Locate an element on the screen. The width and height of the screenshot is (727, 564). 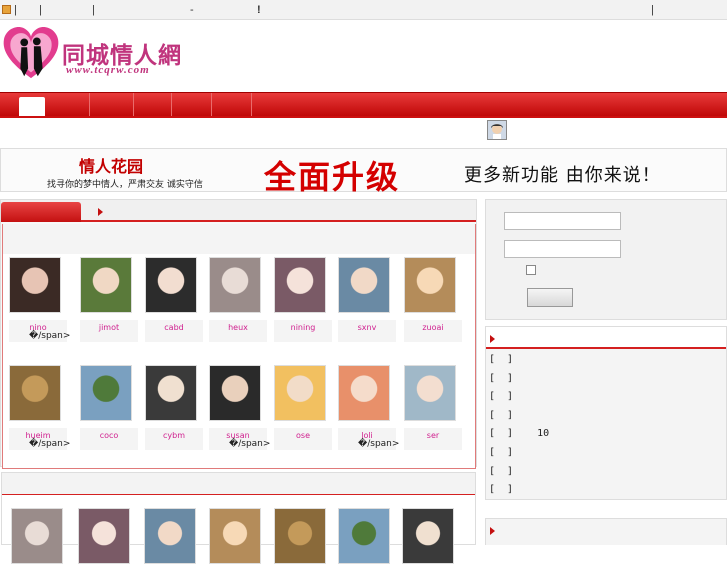
member-card: coco is located at coordinates (109, 407).